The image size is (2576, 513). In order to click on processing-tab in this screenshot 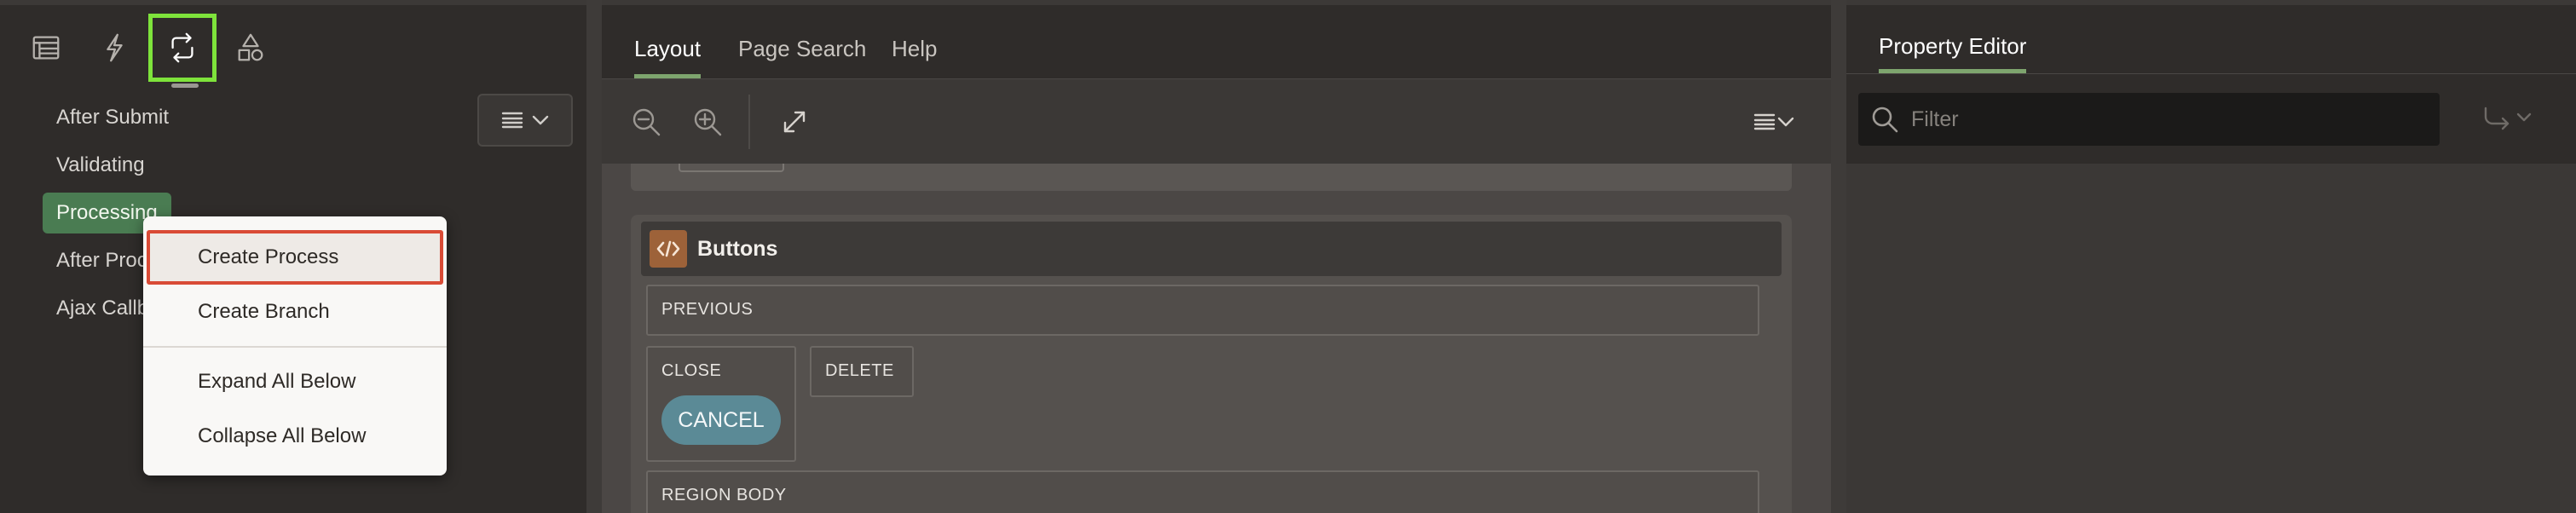, I will do `click(182, 51)`.